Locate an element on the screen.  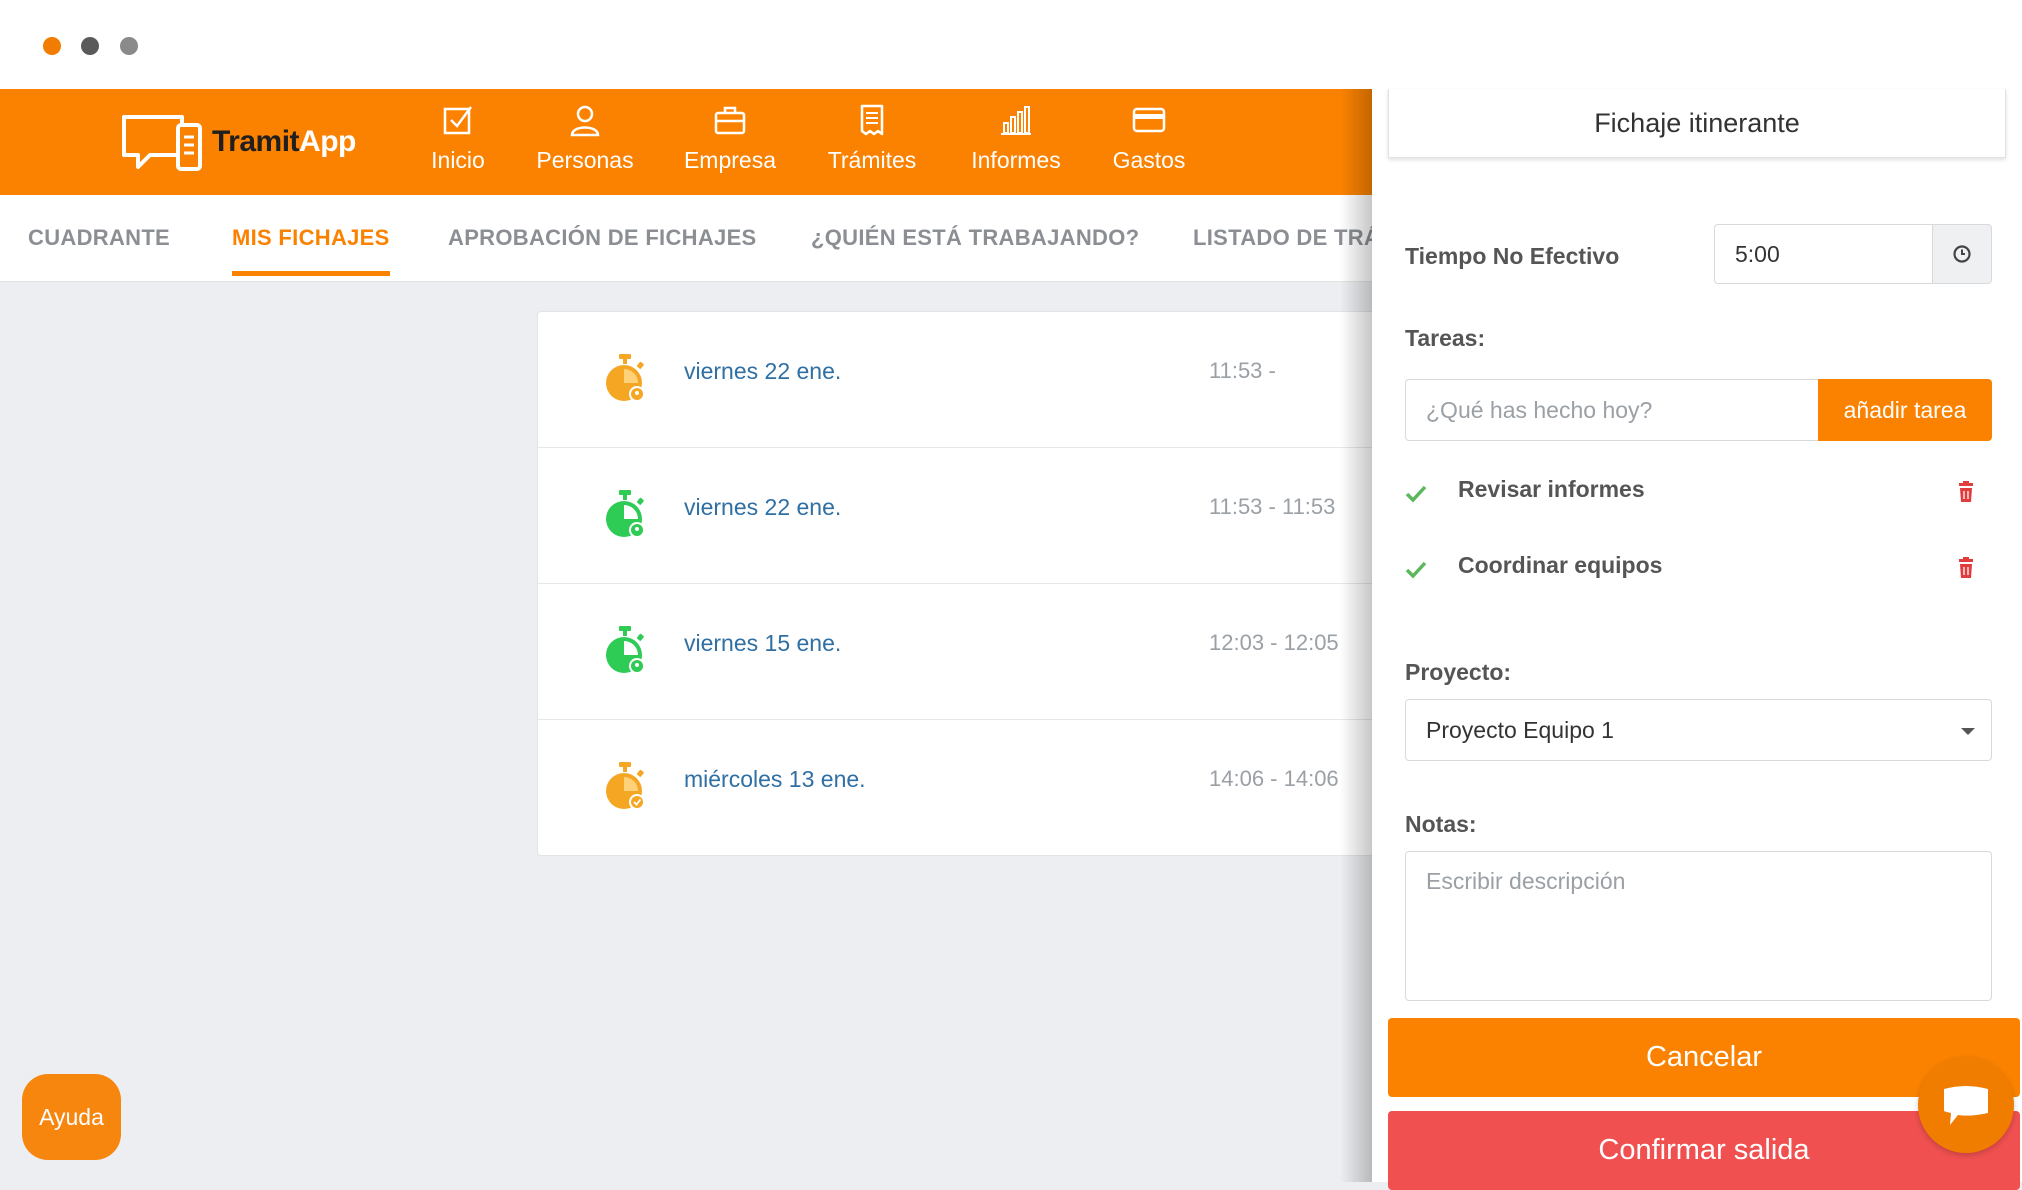
briefcase-icon is located at coordinates (730, 120).